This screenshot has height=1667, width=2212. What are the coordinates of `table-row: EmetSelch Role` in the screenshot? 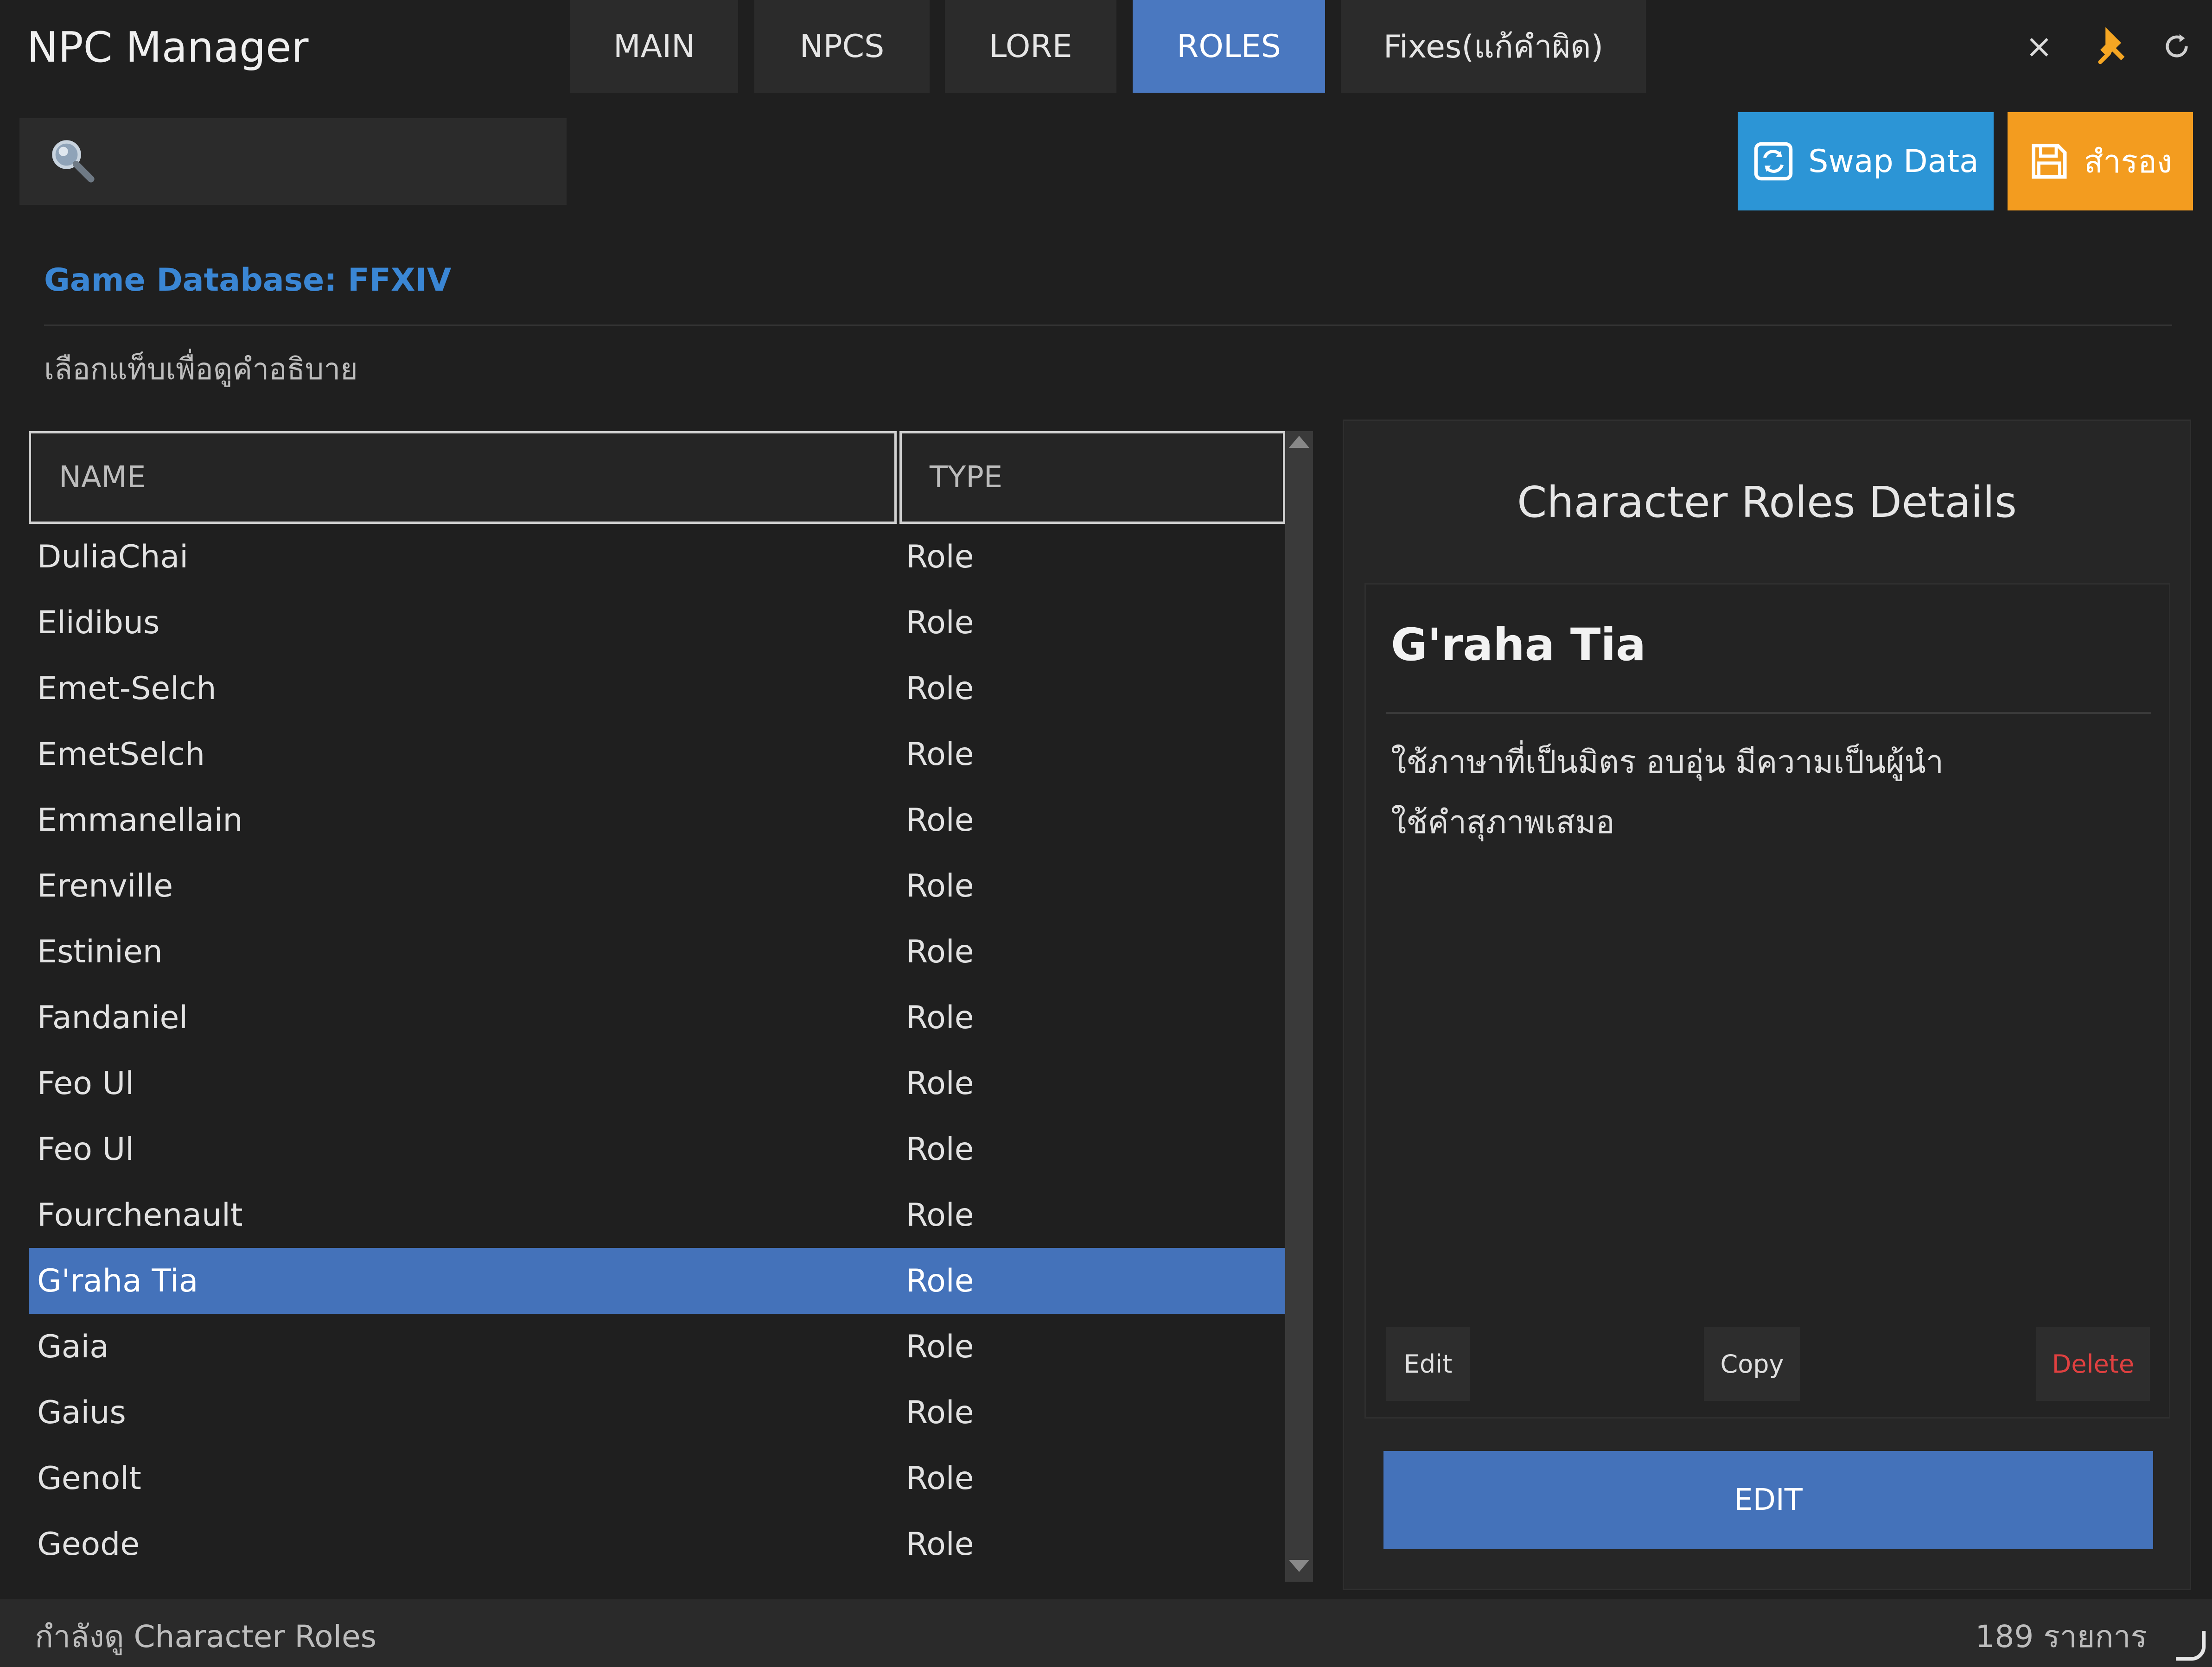 It's located at (657, 754).